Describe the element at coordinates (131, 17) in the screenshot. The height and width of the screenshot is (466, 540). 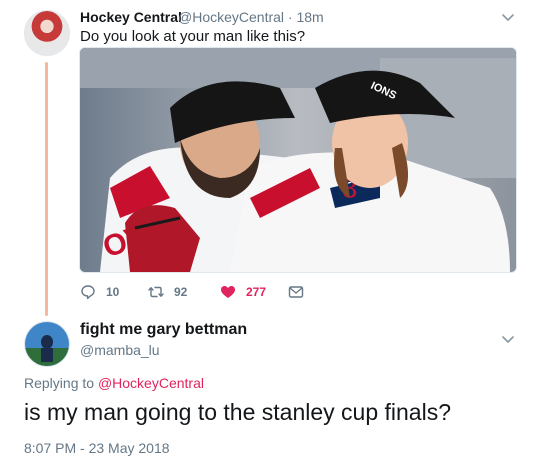
I see `tweet-author-name: Hockey Central` at that location.